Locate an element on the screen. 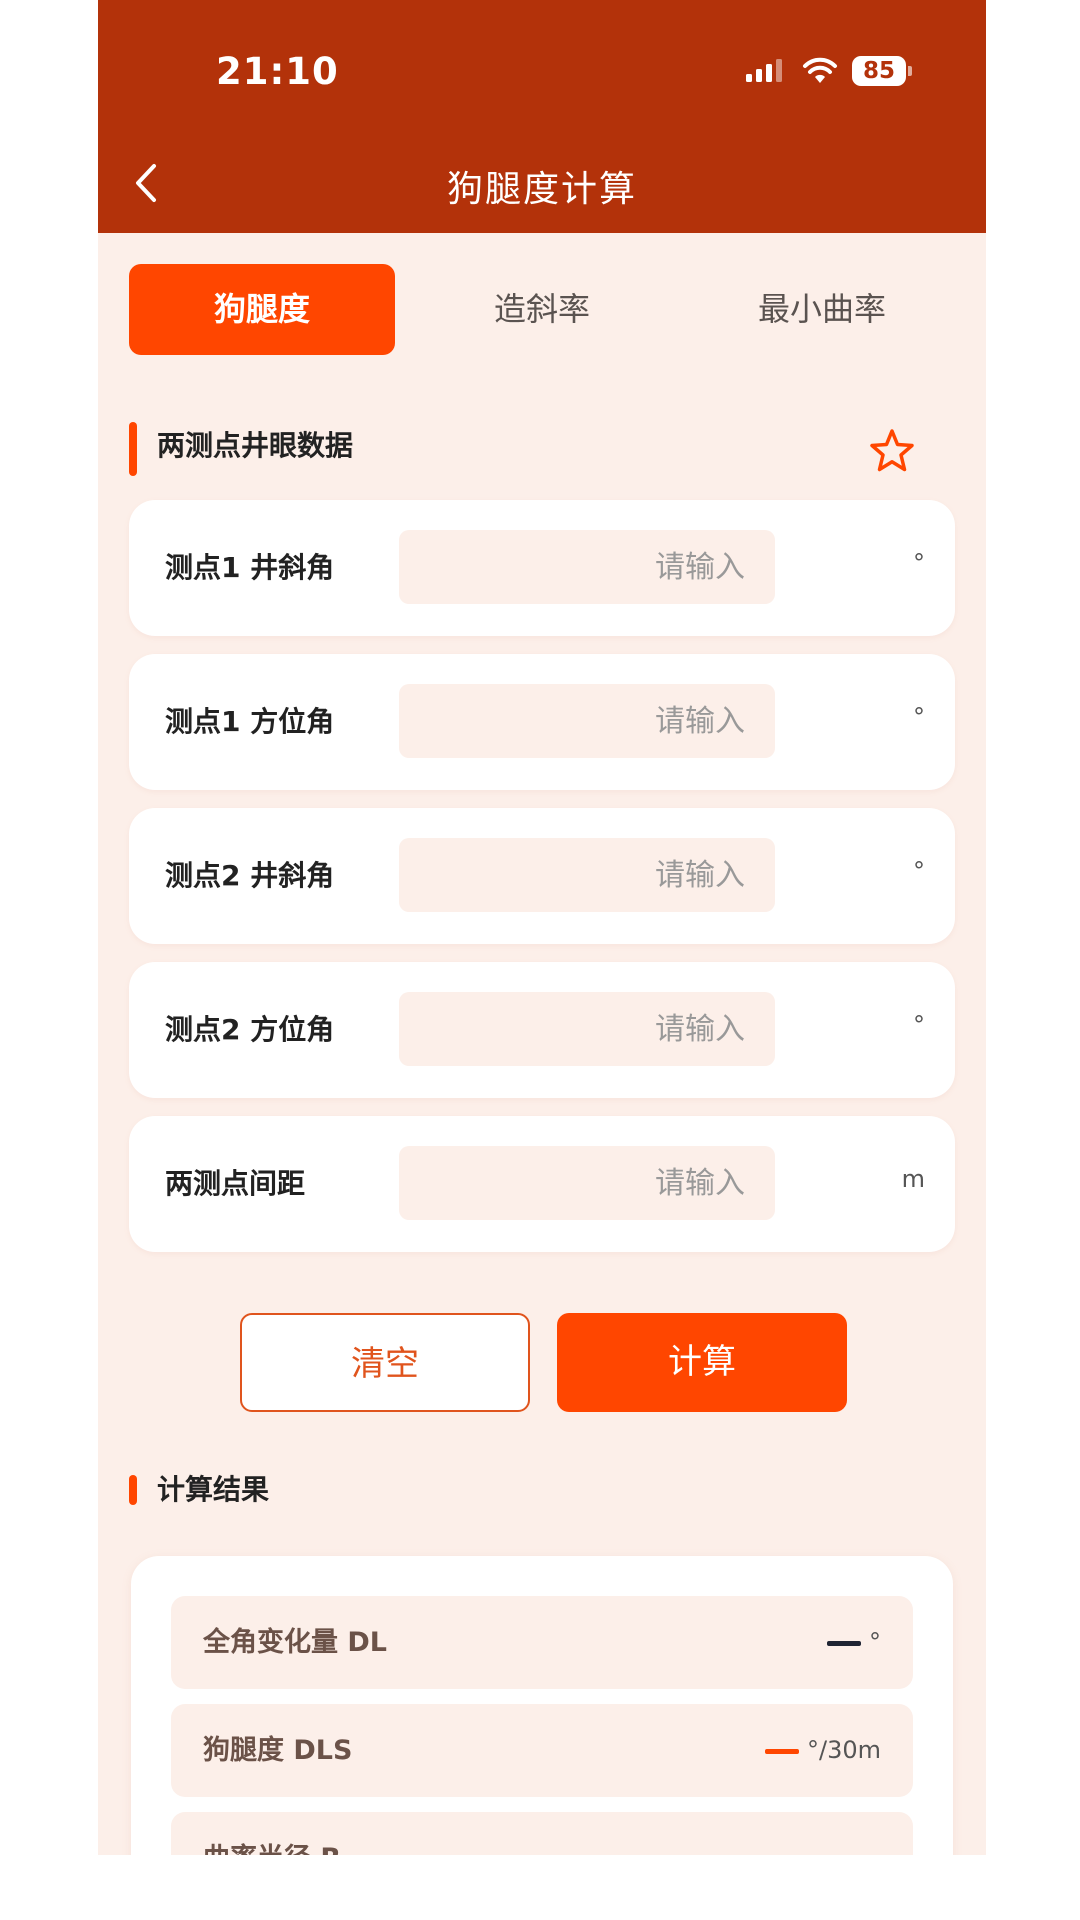 This screenshot has width=1080, height=1920. result-label: 曲率半径 R is located at coordinates (272, 1833).